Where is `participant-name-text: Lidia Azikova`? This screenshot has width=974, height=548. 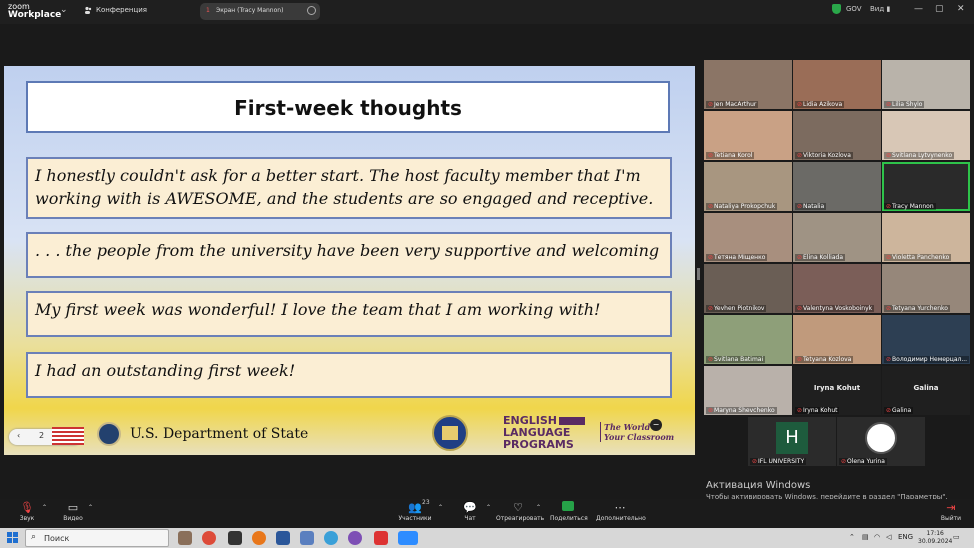
participant-name-text: Lidia Azikova is located at coordinates (823, 104).